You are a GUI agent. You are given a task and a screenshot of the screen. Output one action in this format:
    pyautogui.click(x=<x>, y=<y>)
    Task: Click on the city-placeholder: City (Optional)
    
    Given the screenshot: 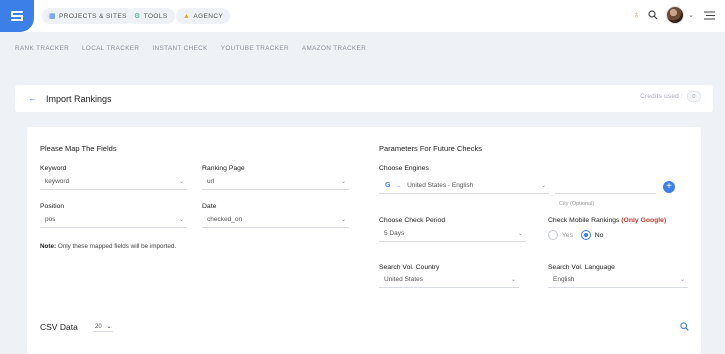 What is the action you would take?
    pyautogui.click(x=577, y=204)
    